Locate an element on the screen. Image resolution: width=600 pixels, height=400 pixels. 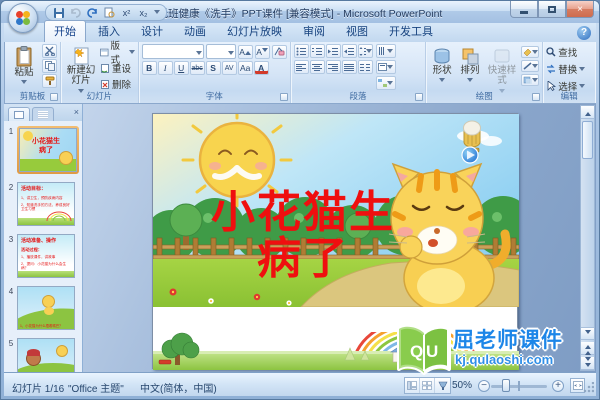
italic-button: I is located at coordinates (165, 68).